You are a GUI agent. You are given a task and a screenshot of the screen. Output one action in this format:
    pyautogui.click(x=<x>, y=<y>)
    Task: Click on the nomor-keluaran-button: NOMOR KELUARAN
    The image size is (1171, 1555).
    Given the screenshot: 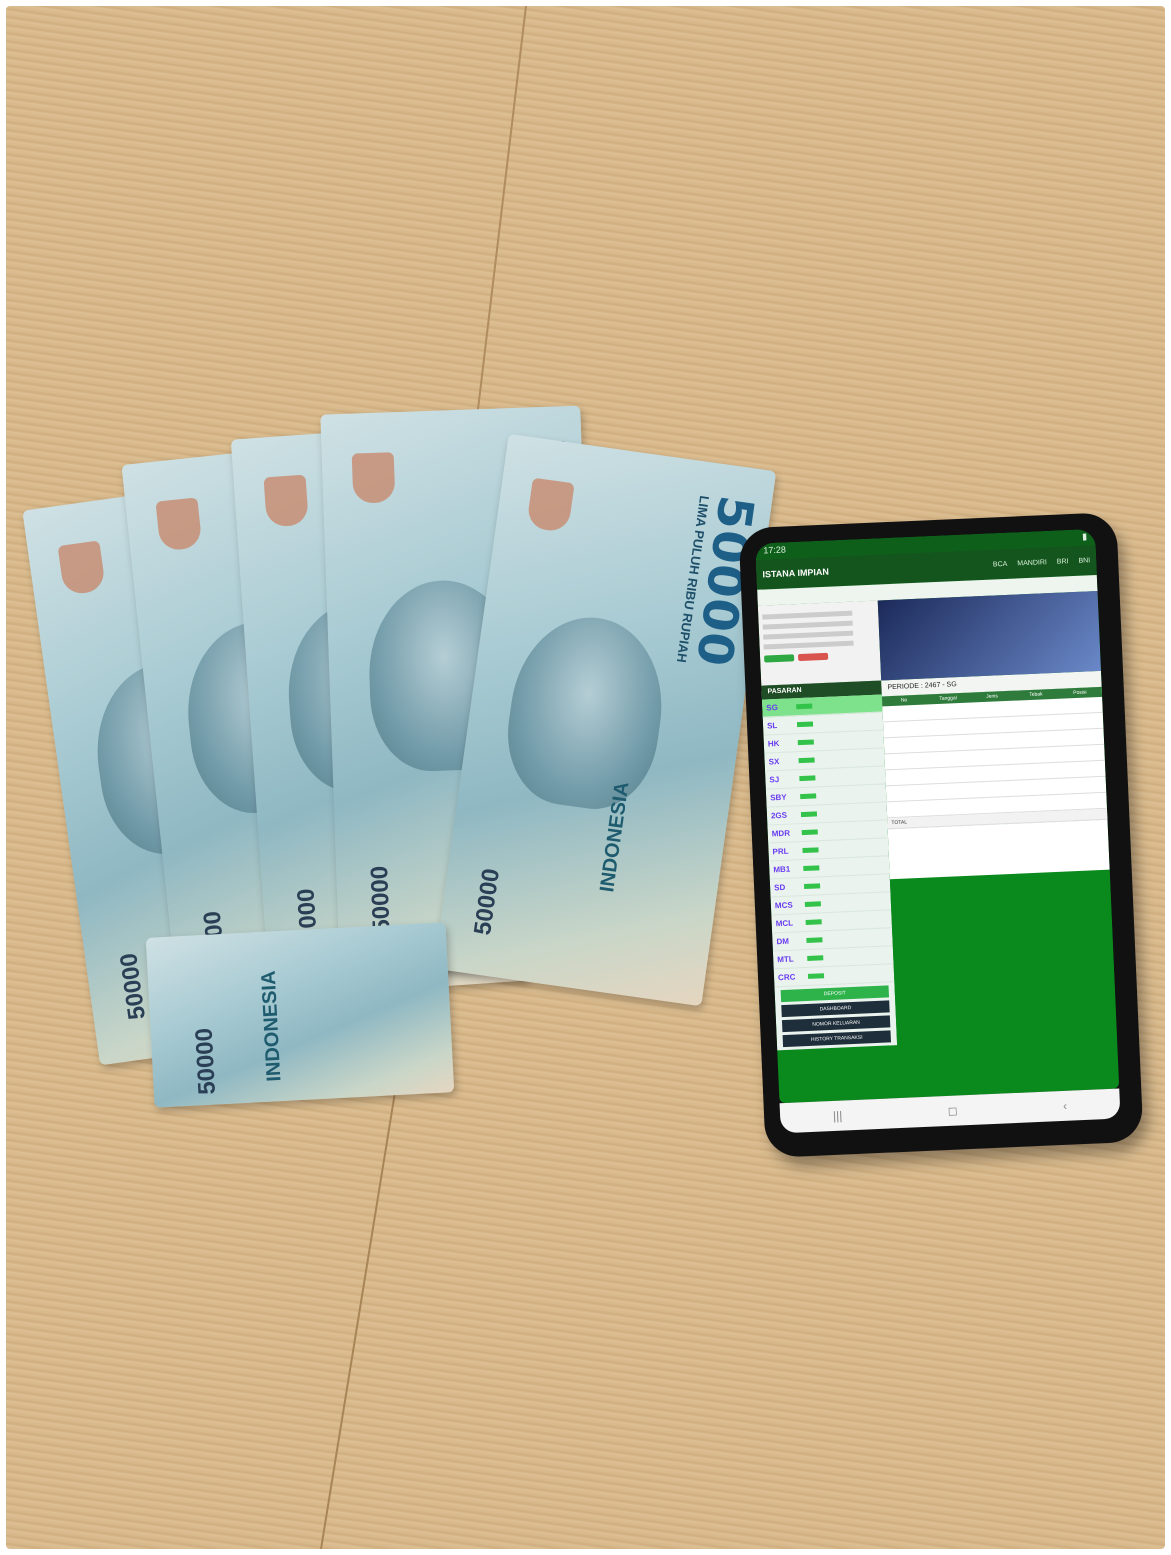 What is the action you would take?
    pyautogui.click(x=836, y=1024)
    